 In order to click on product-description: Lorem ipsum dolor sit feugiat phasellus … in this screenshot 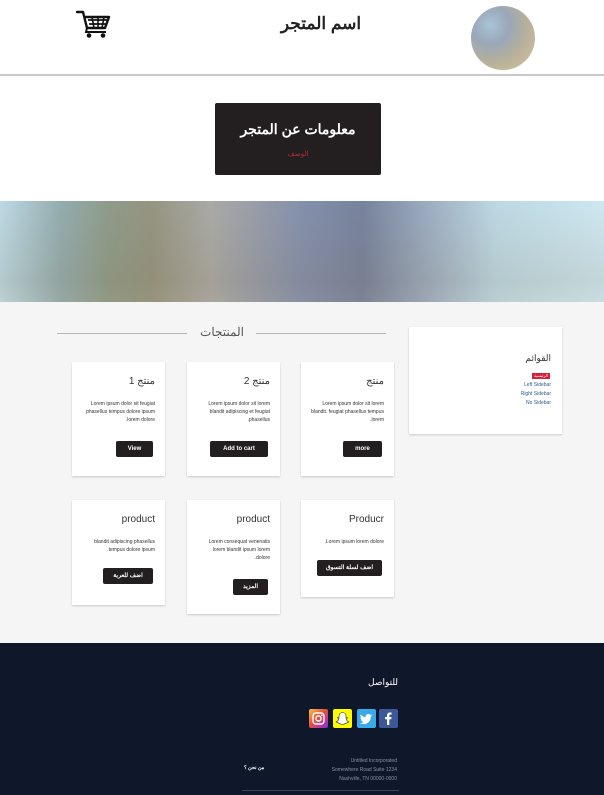, I will do `click(120, 412)`.